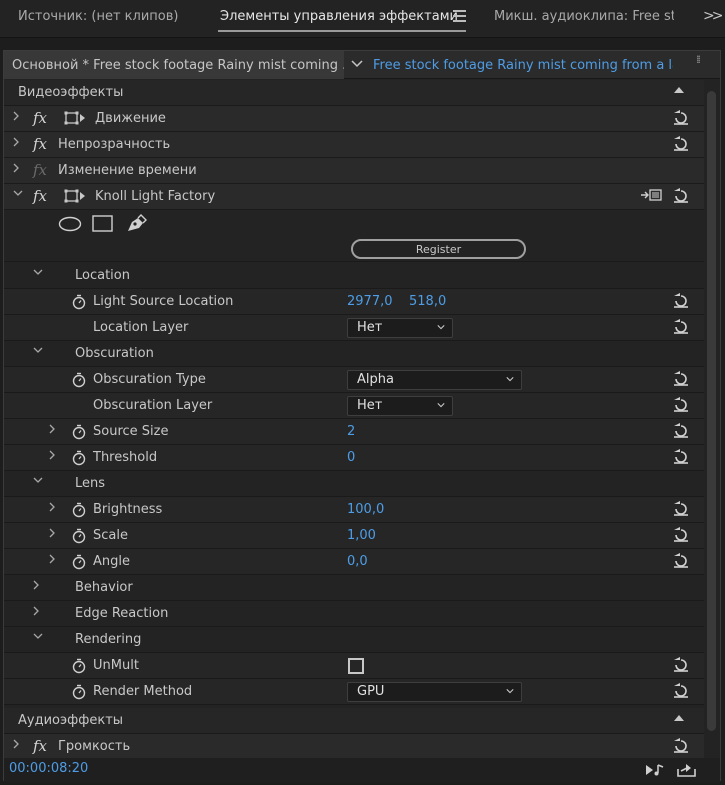 Image resolution: width=725 pixels, height=785 pixels. Describe the element at coordinates (354, 354) in the screenshot. I see `group-obscuration: Obscuration` at that location.